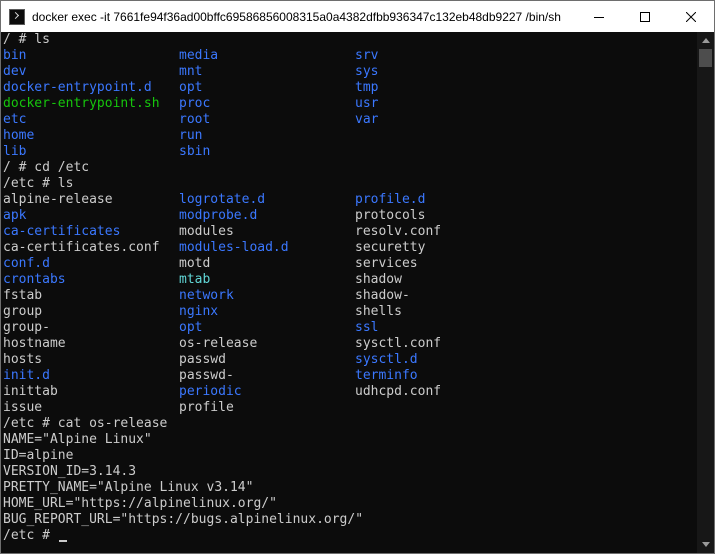 This screenshot has height=554, width=715. I want to click on listing-entry: issue, so click(23, 407).